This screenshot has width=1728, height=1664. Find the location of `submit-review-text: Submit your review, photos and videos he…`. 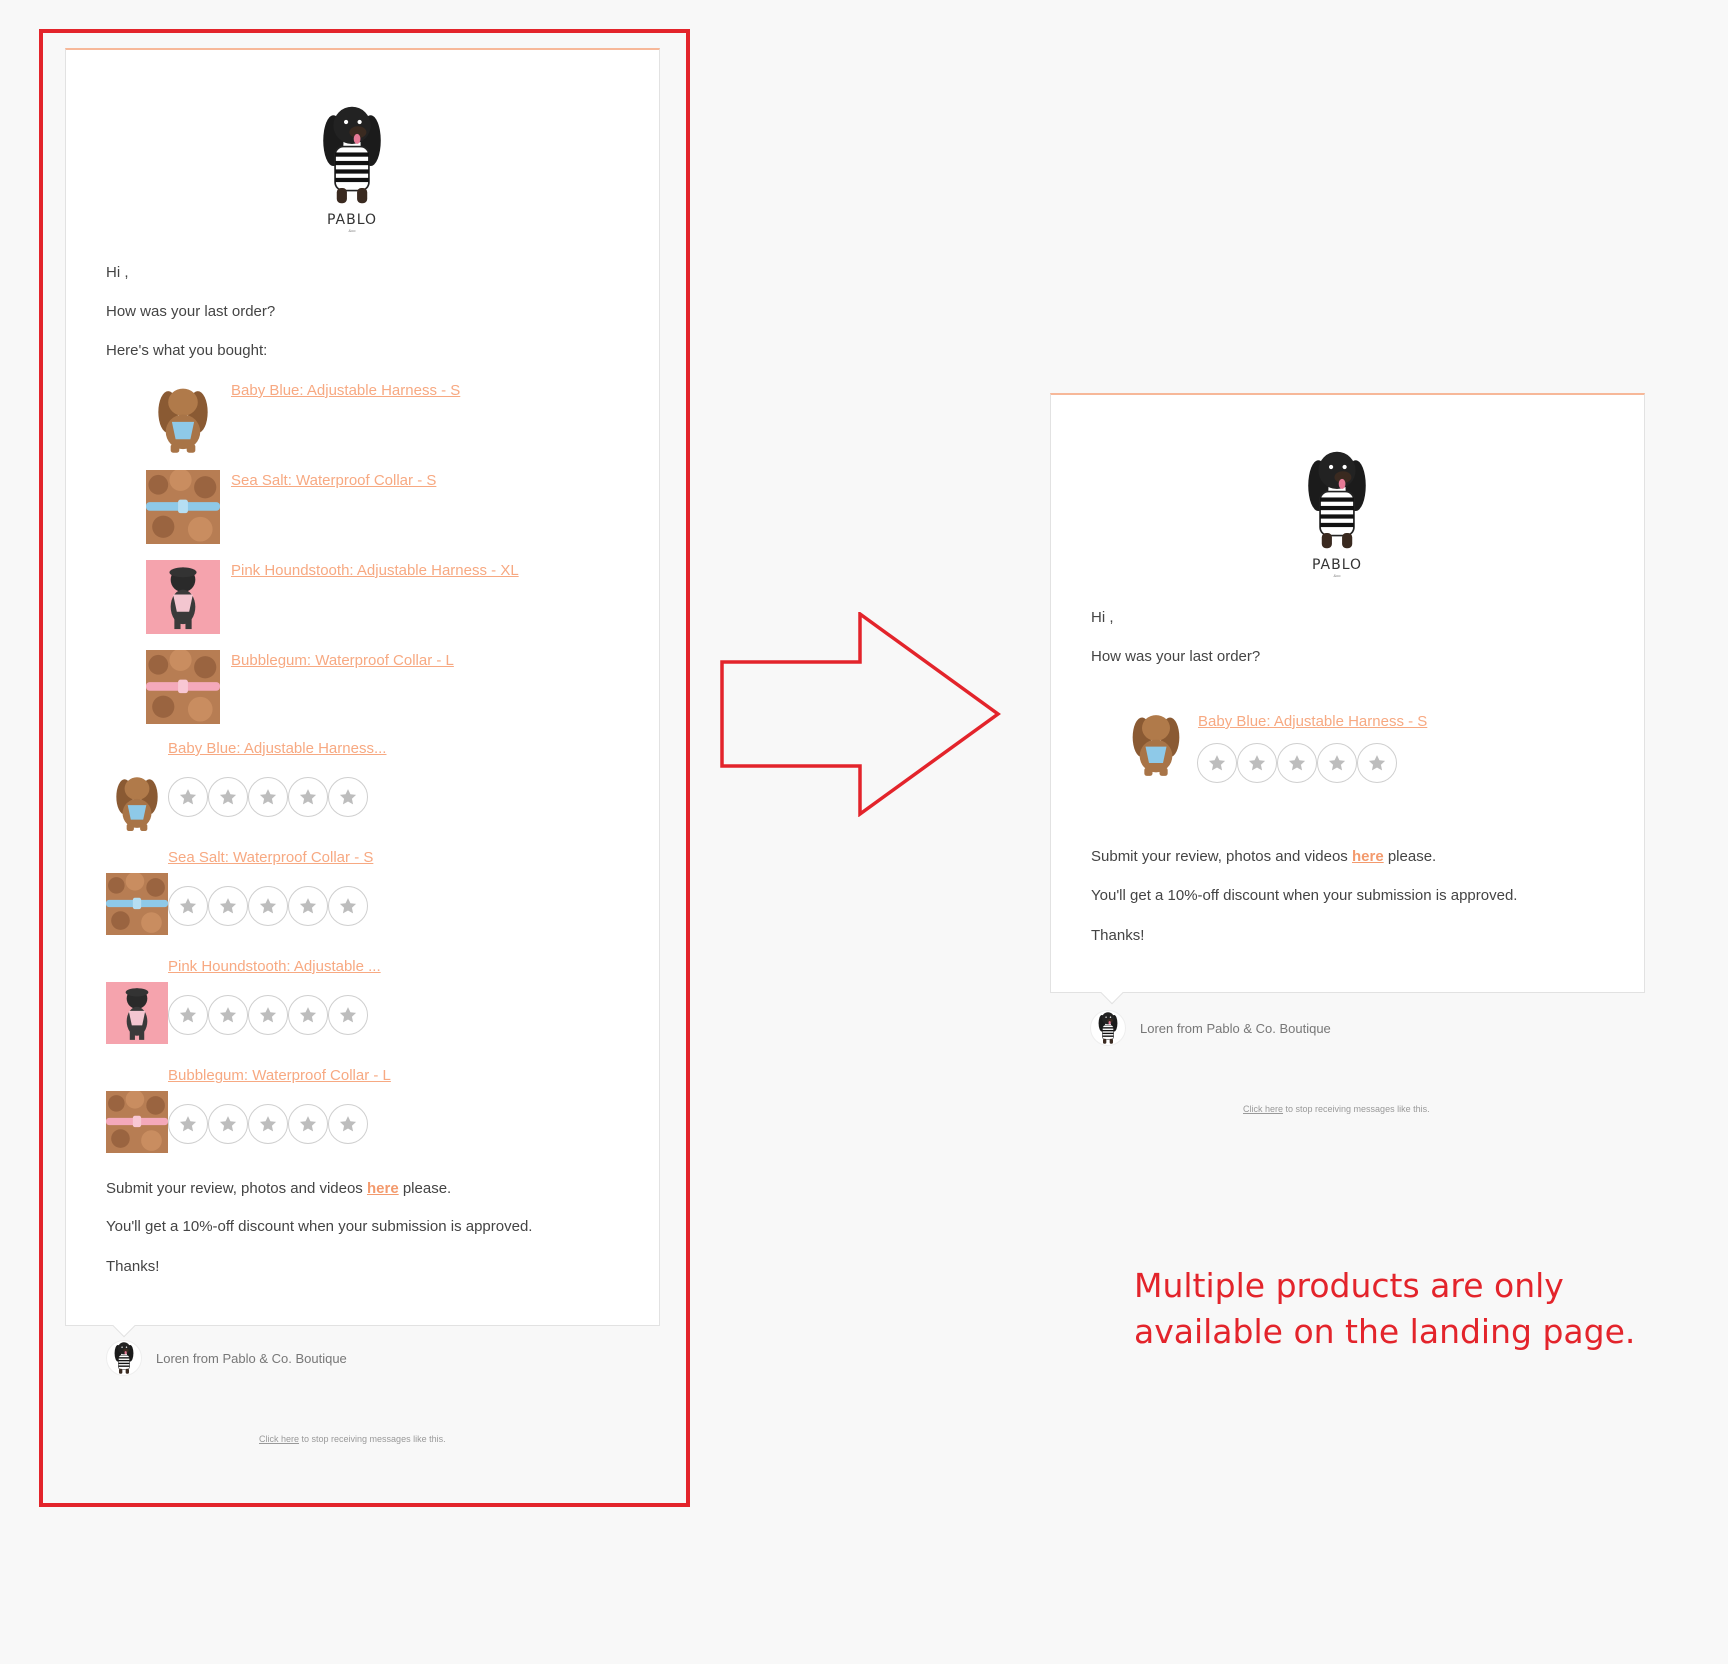

submit-review-text: Submit your review, photos and videos he… is located at coordinates (1263, 856).